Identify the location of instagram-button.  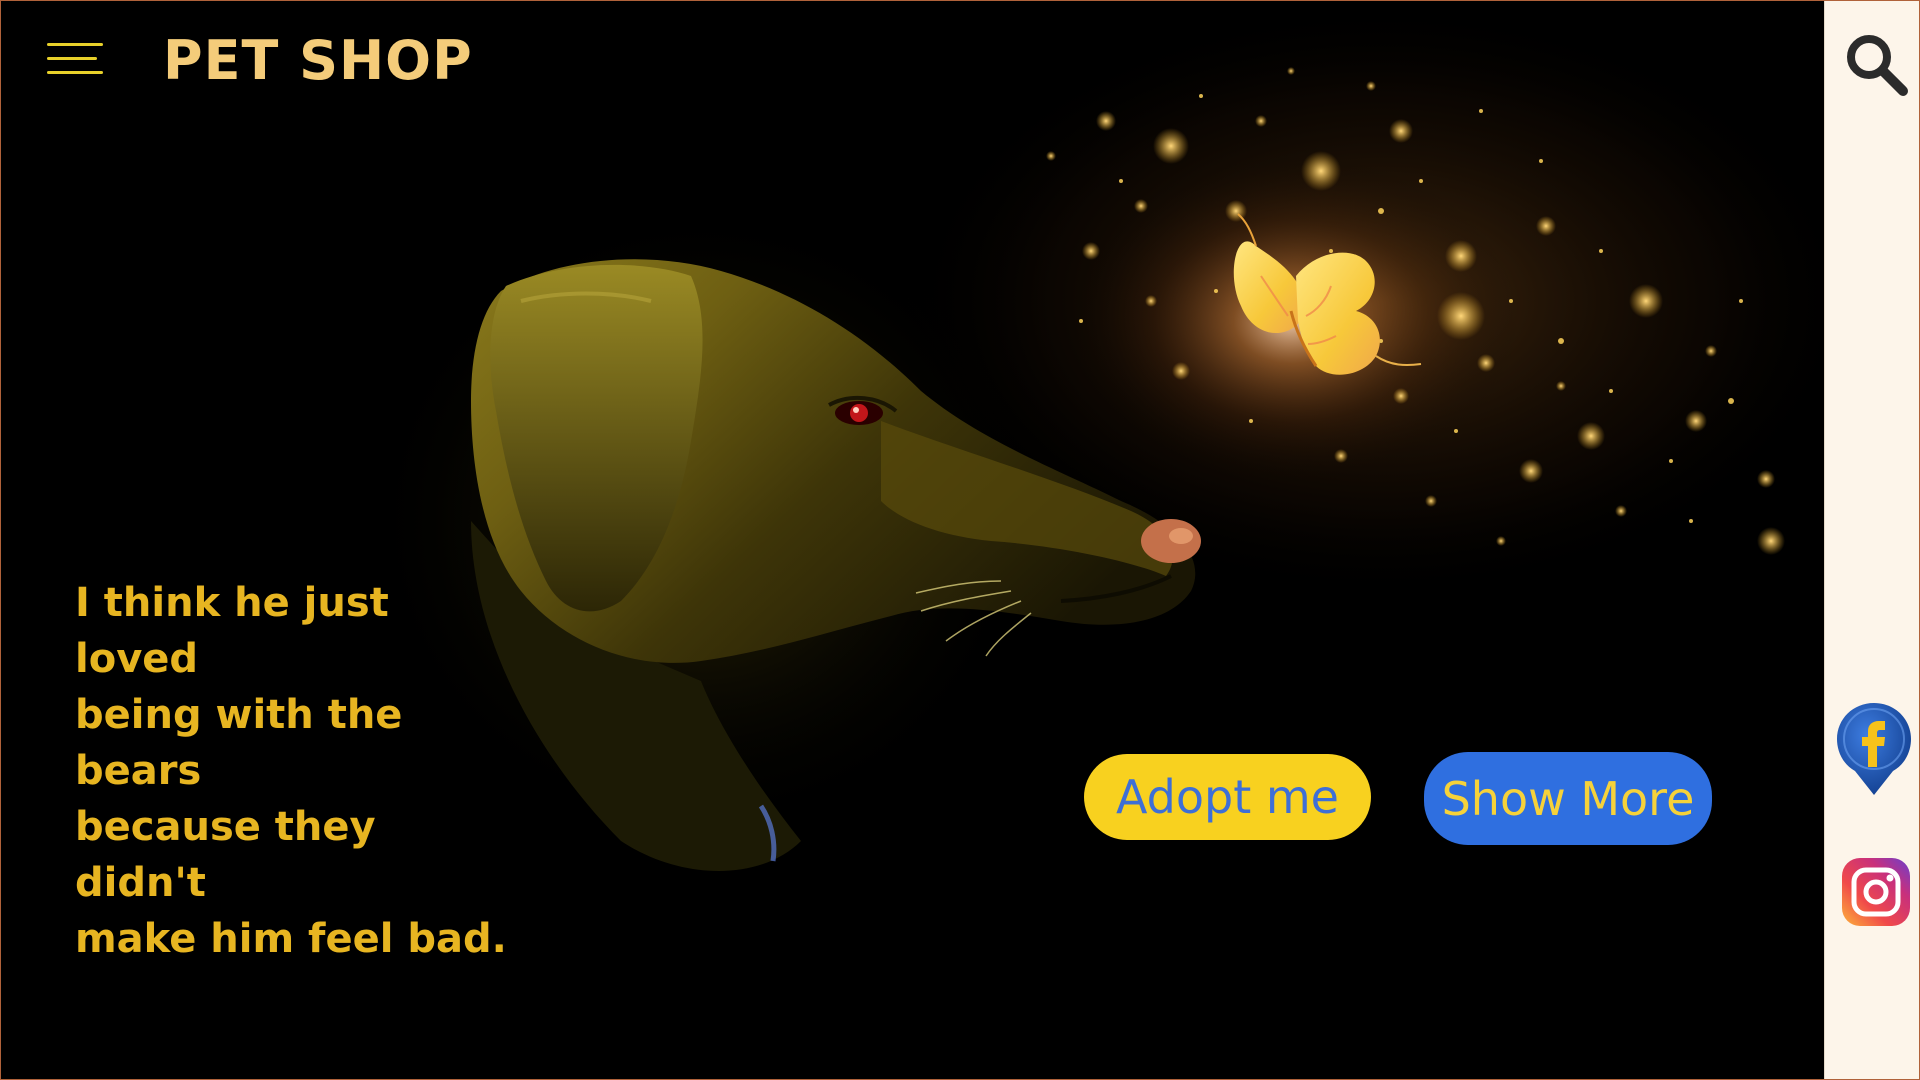
(1876, 892).